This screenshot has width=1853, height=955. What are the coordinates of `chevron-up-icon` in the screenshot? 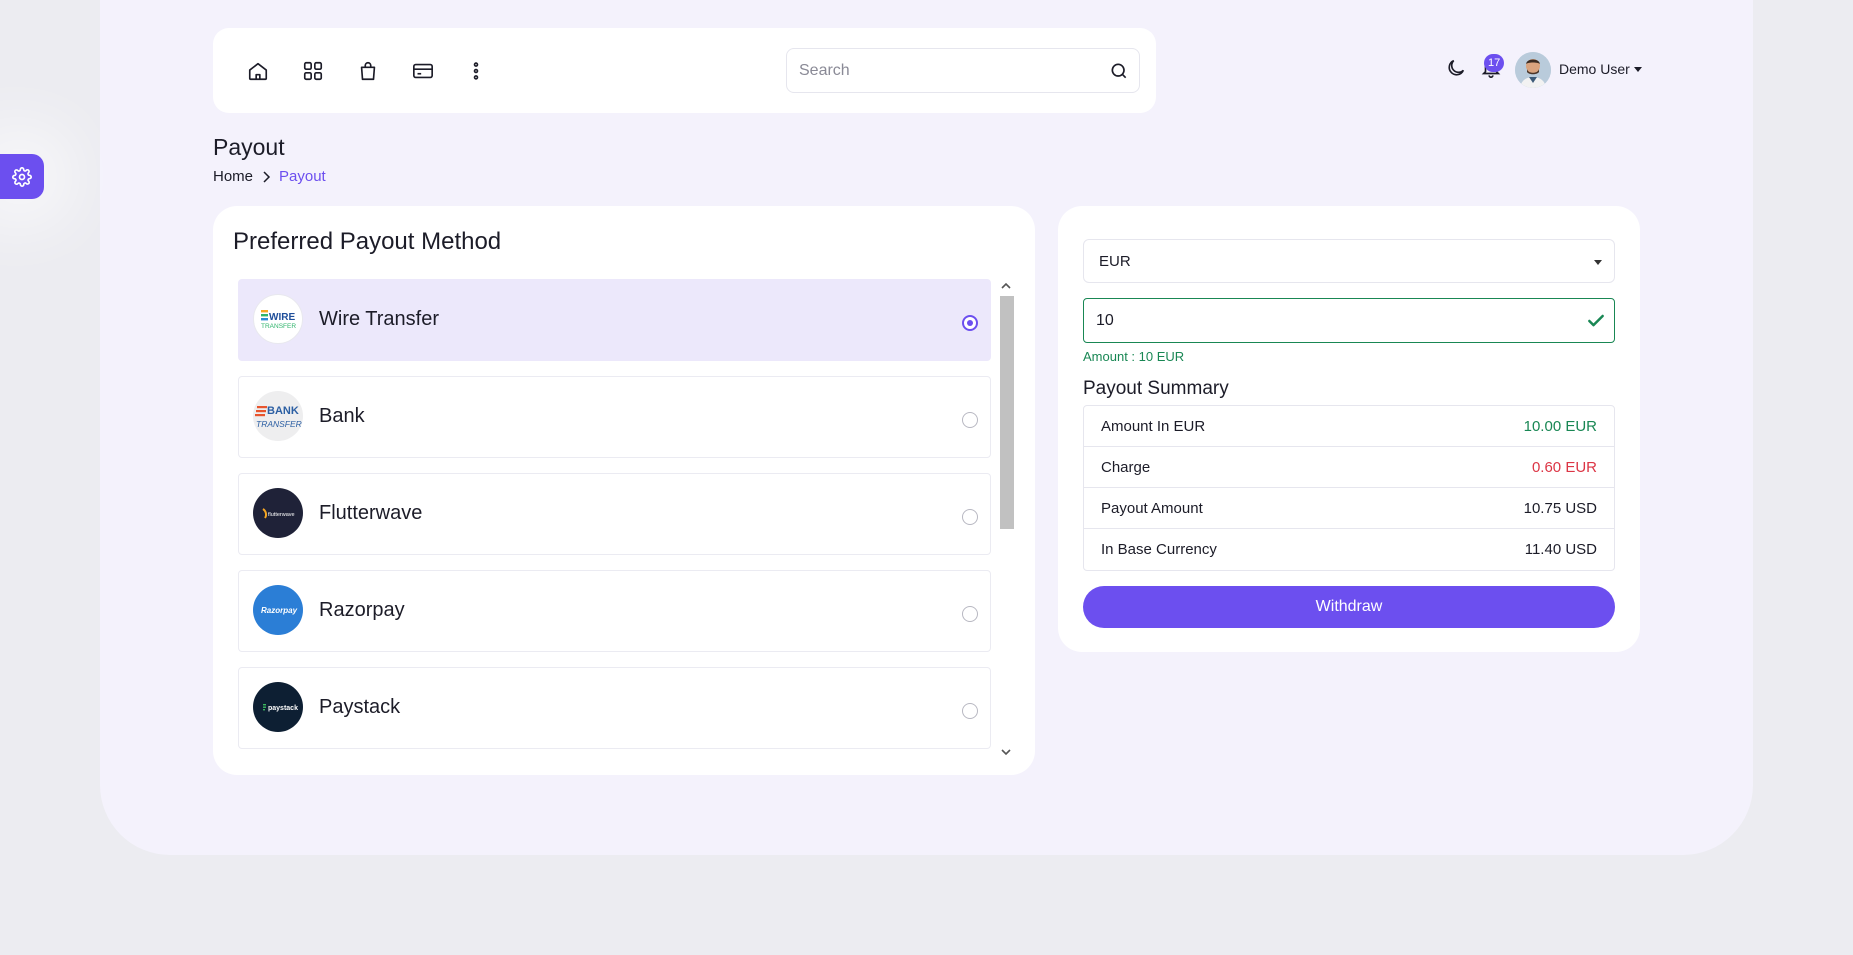 It's located at (1006, 285).